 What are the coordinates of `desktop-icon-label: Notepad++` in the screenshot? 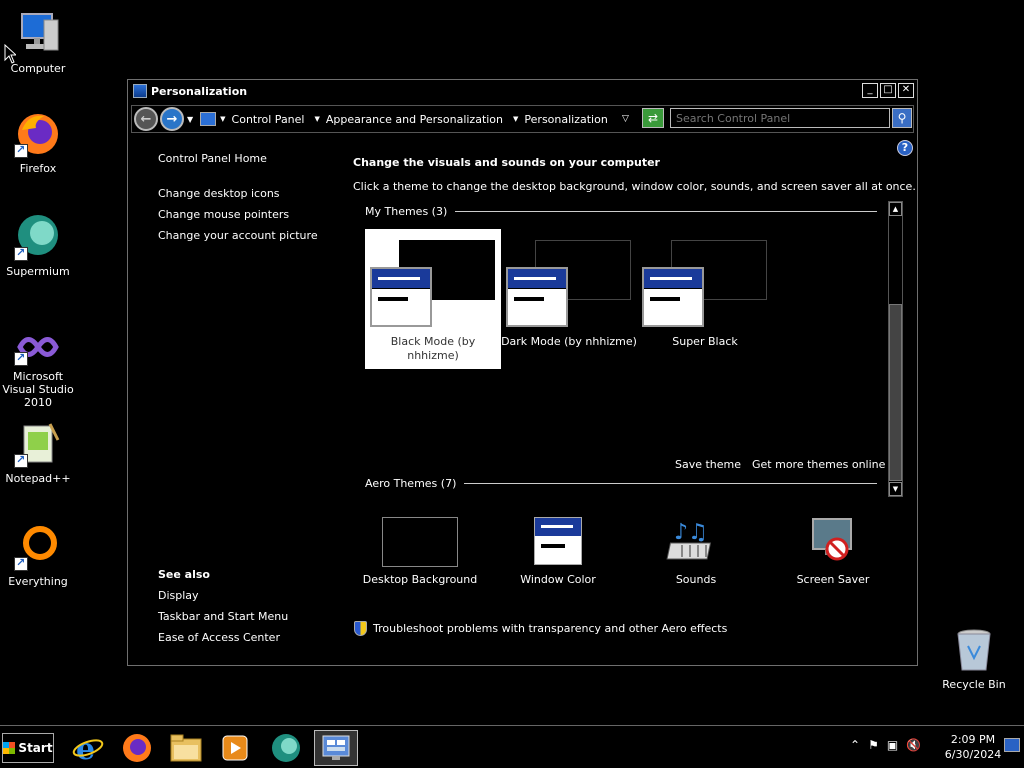 It's located at (38, 478).